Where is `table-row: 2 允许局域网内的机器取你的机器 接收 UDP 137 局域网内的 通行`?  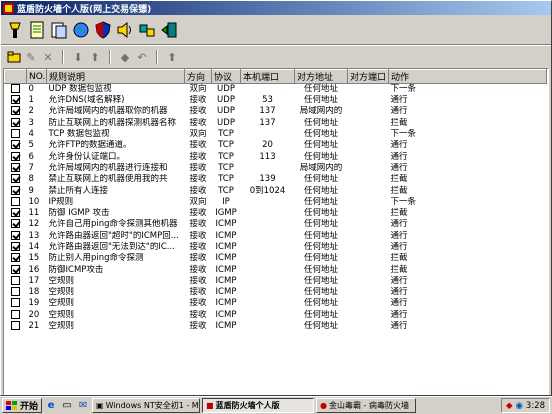
table-row: 2 允许局域网内的机器取你的机器 接收 UDP 137 局域网内的 通行 is located at coordinates (276, 111).